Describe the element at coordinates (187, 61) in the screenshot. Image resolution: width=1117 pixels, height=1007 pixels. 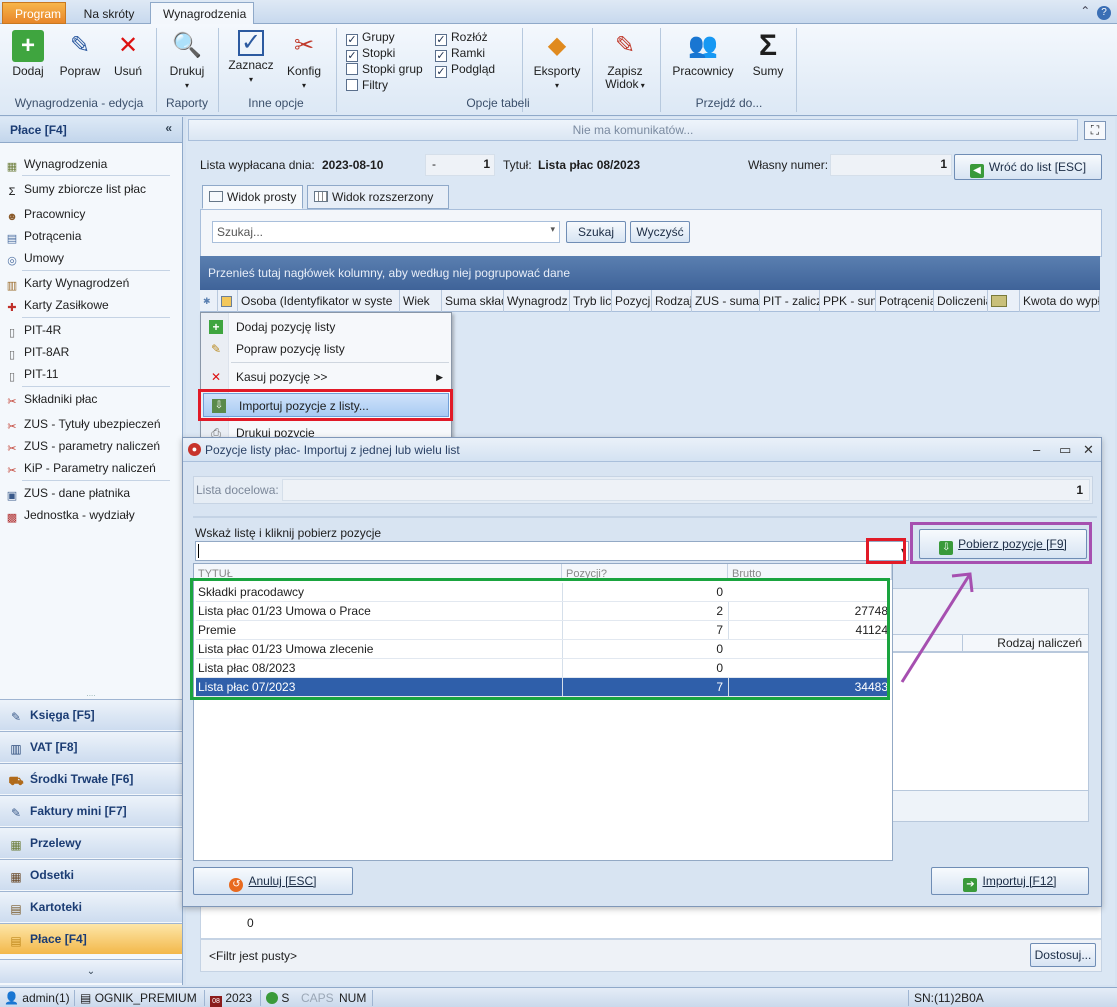
I see `drukuj-button: 🔍 Drukuj ▾` at that location.